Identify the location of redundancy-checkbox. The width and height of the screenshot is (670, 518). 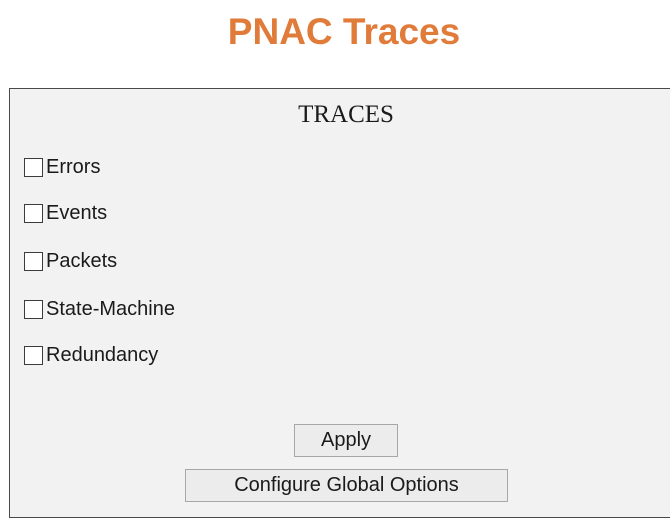
(33, 355).